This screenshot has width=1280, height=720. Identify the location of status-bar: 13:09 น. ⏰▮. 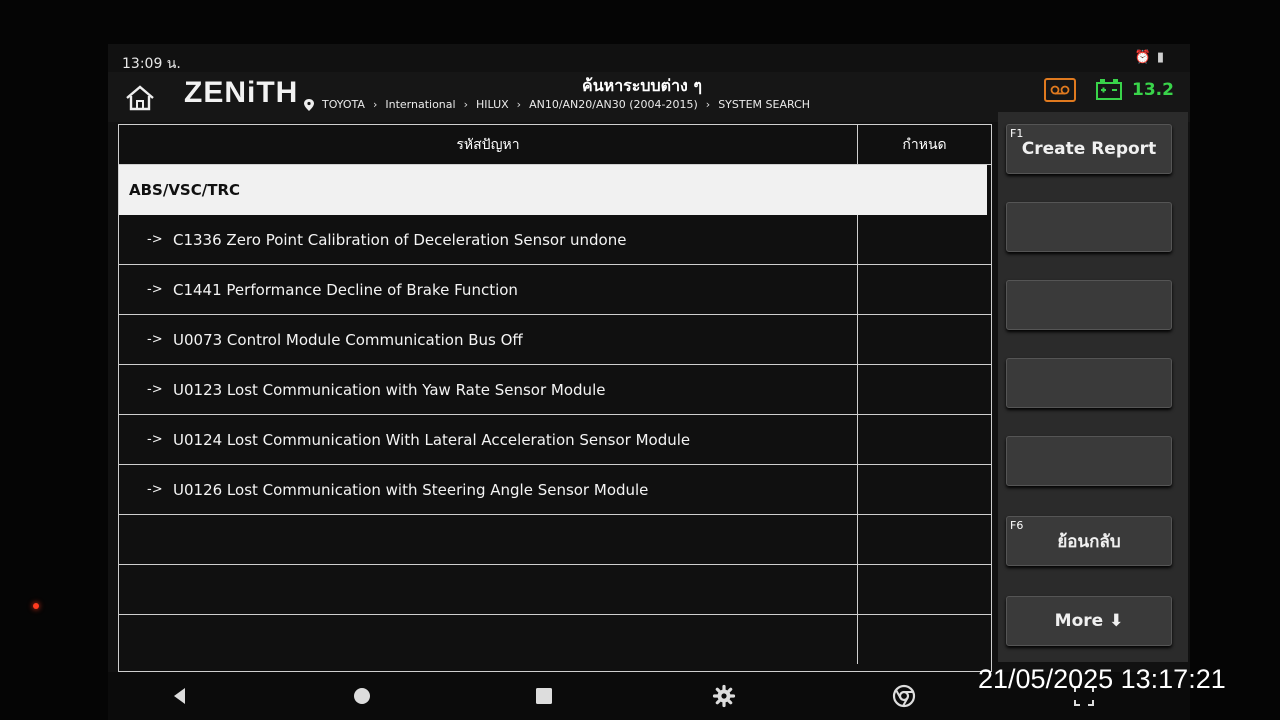
(649, 59).